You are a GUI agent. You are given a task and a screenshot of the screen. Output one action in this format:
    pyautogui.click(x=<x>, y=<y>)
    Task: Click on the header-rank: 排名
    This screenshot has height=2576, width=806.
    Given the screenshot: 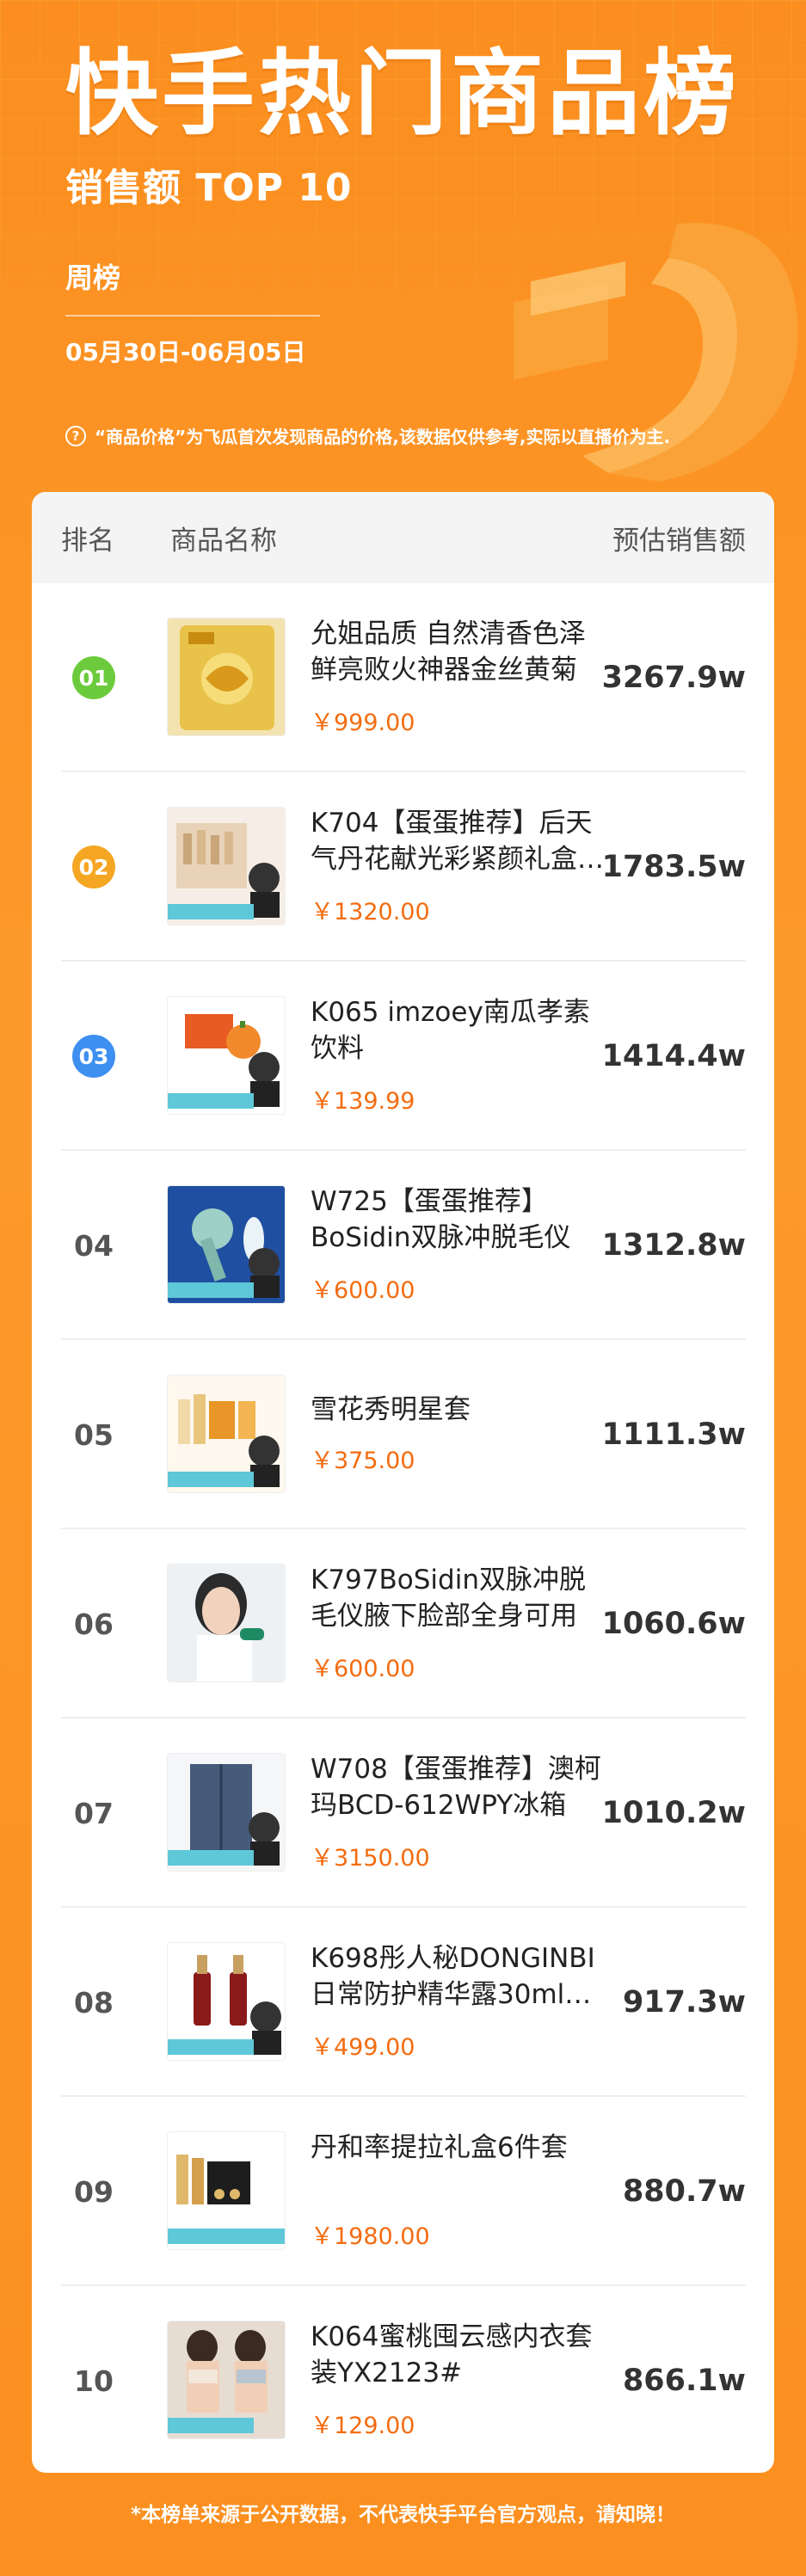 What is the action you would take?
    pyautogui.click(x=87, y=540)
    